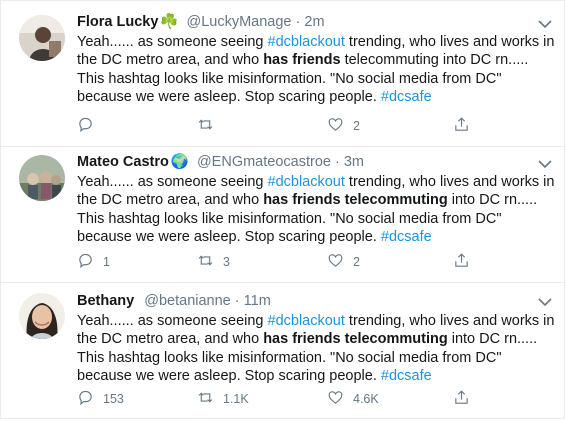 This screenshot has width=567, height=421. I want to click on retweet-button, so click(210, 126).